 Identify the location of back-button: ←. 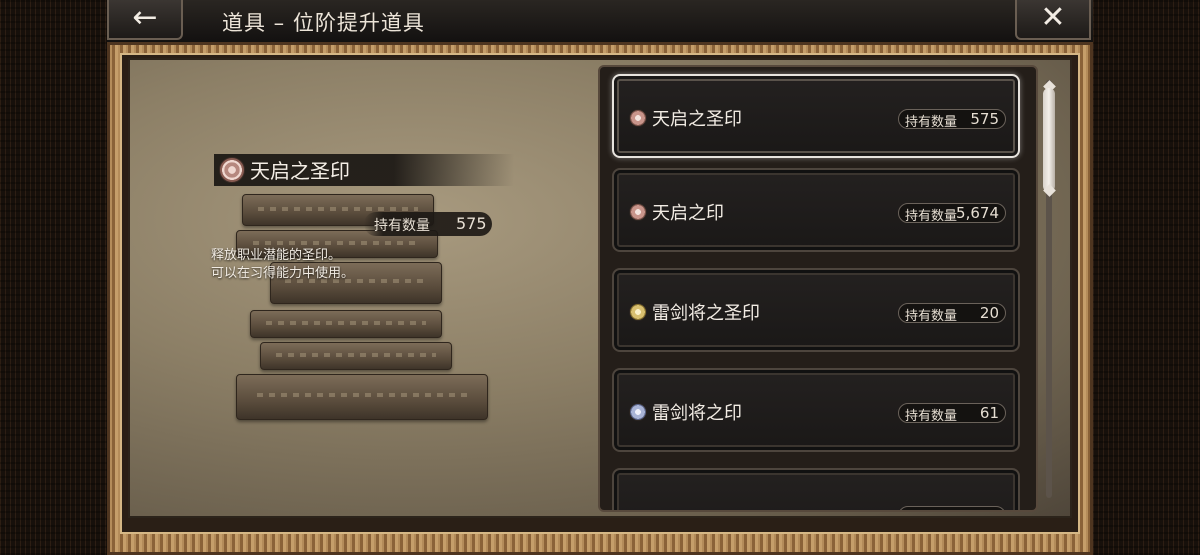
(145, 20).